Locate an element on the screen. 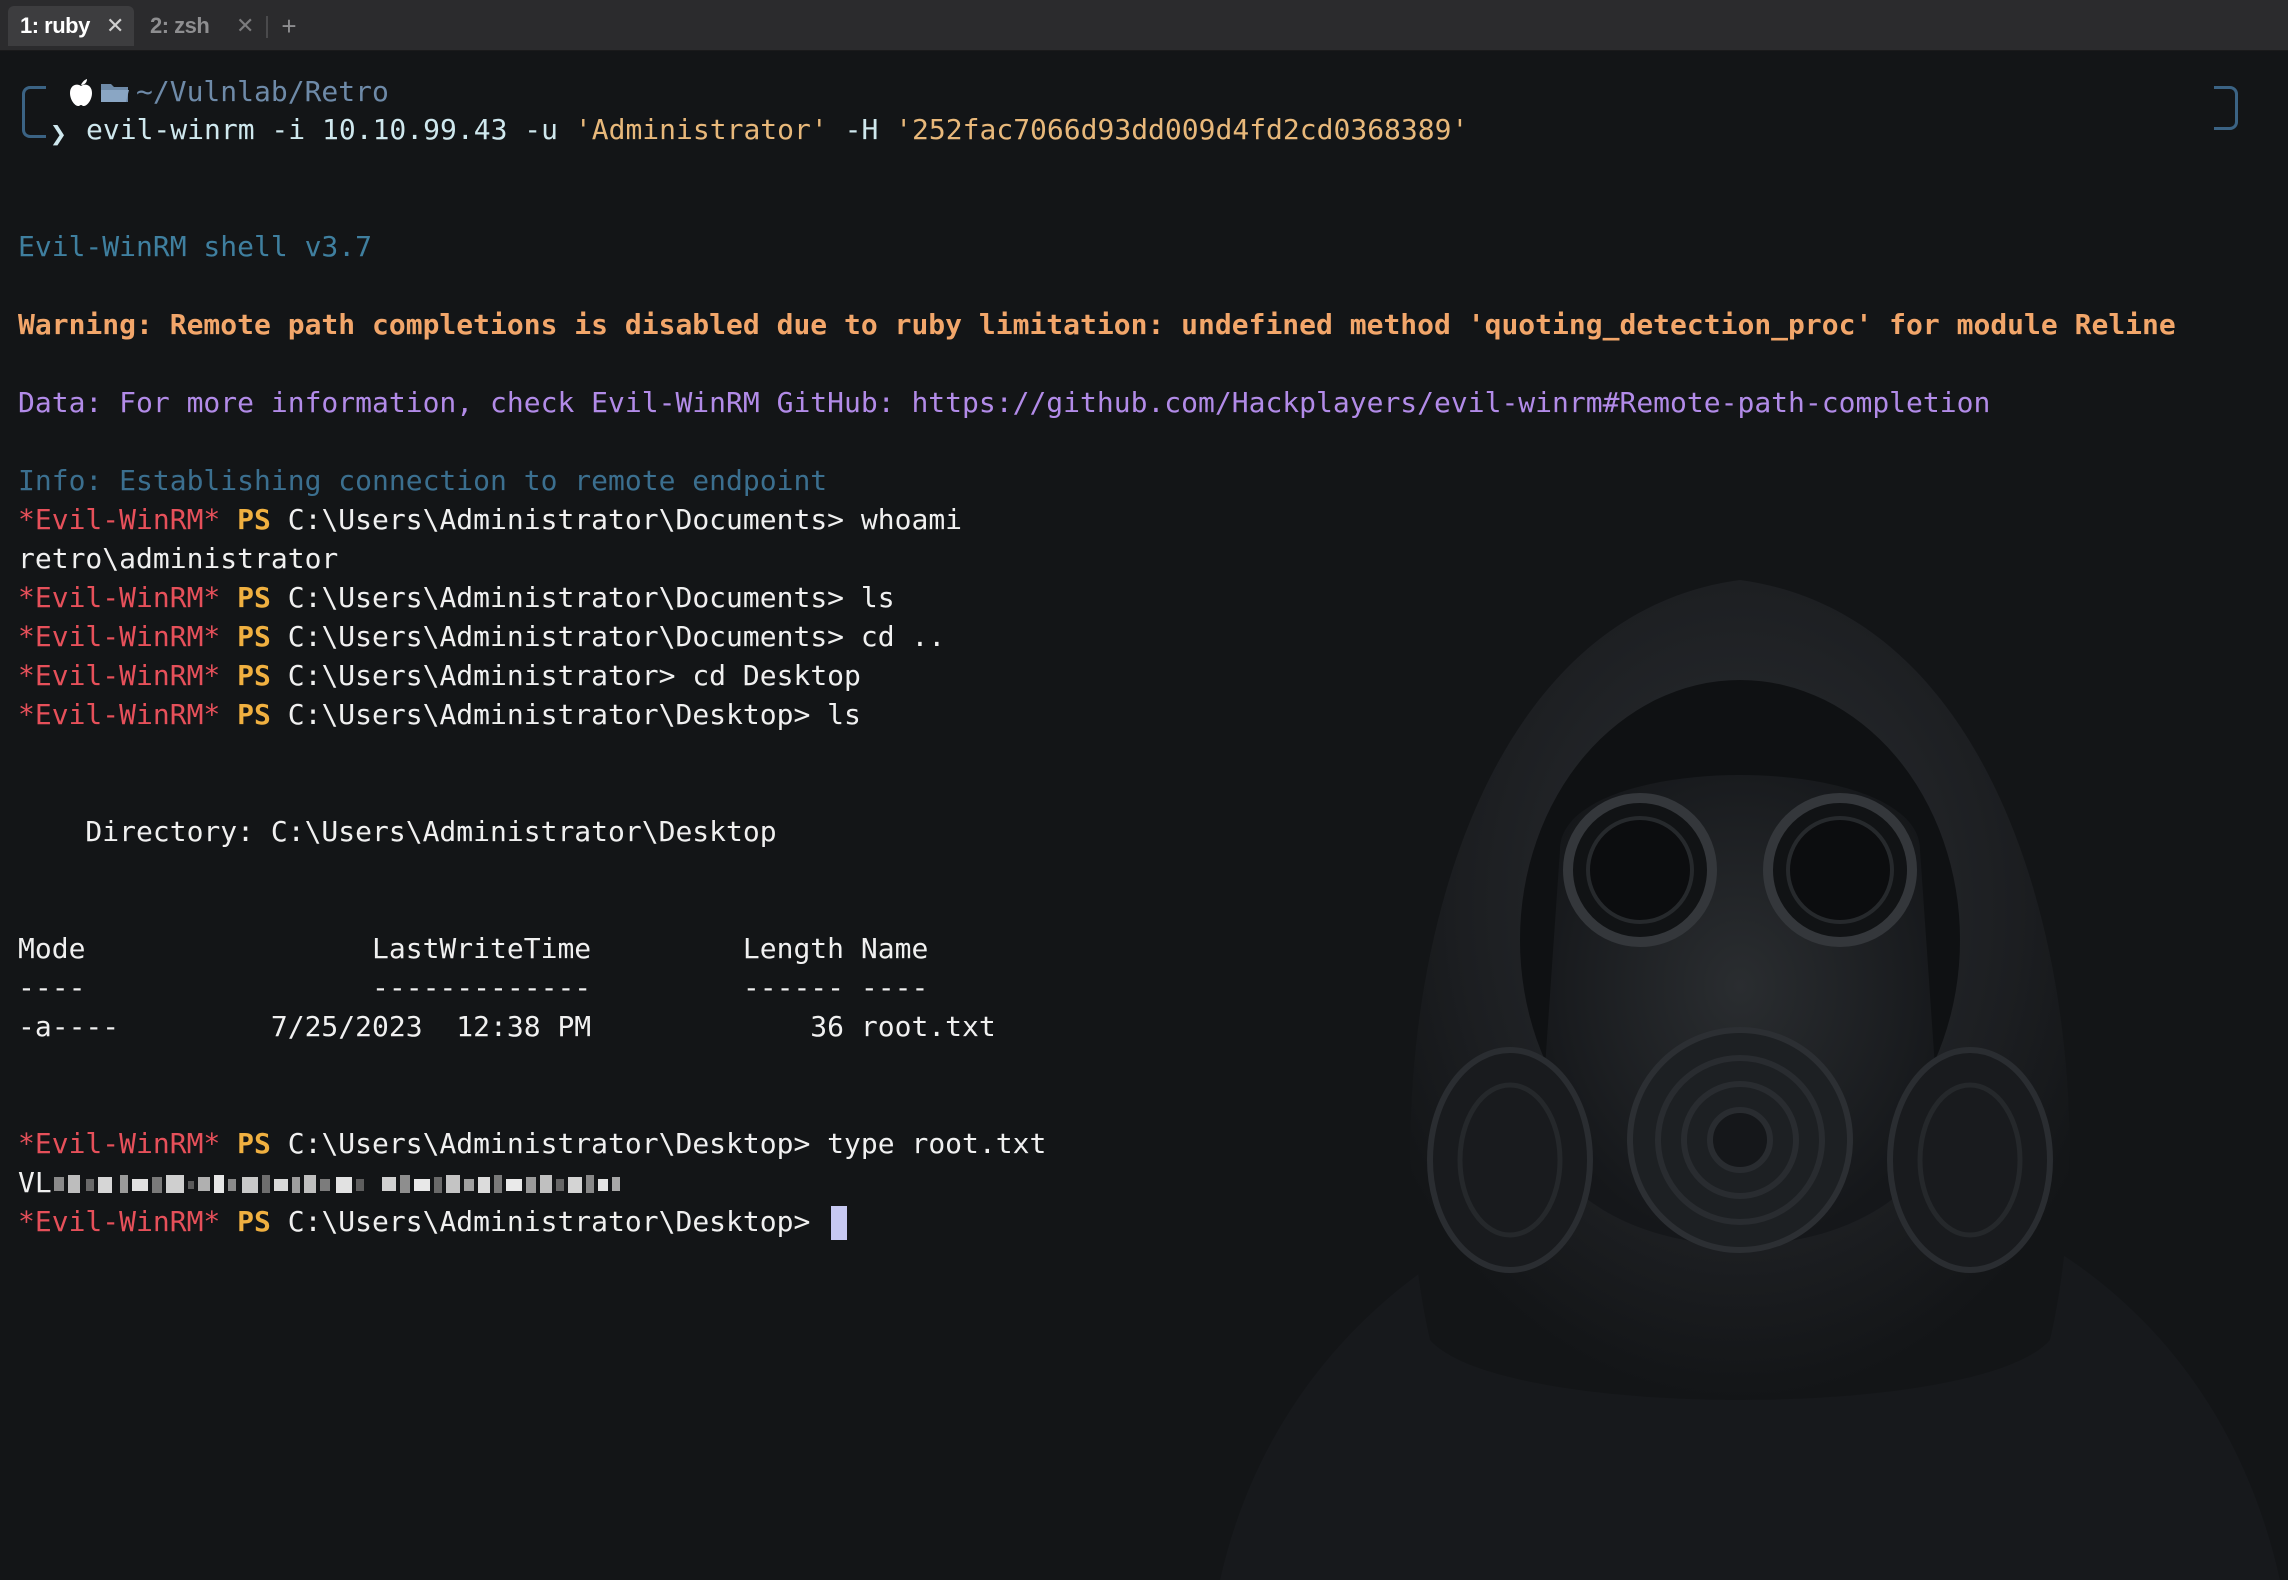 This screenshot has width=2288, height=1580. tab-ruby: 1: ruby ✕ is located at coordinates (71, 26).